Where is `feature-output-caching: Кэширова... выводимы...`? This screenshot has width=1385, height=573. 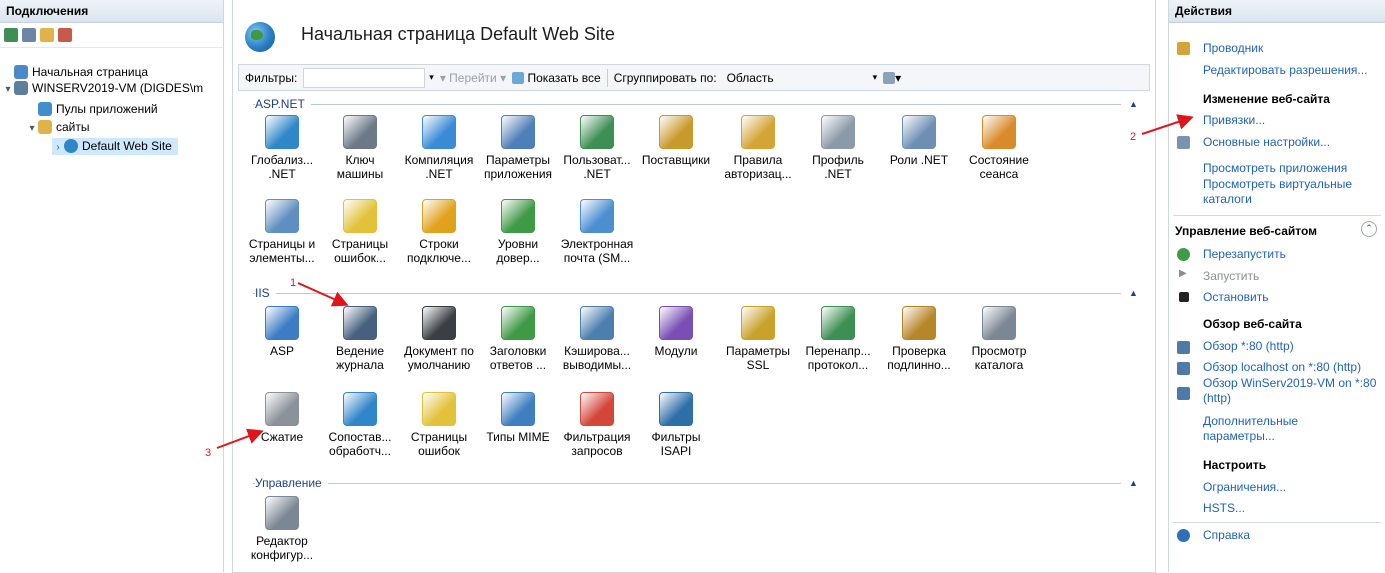
feature-output-caching: Кэширова... выводимы... is located at coordinates (597, 339).